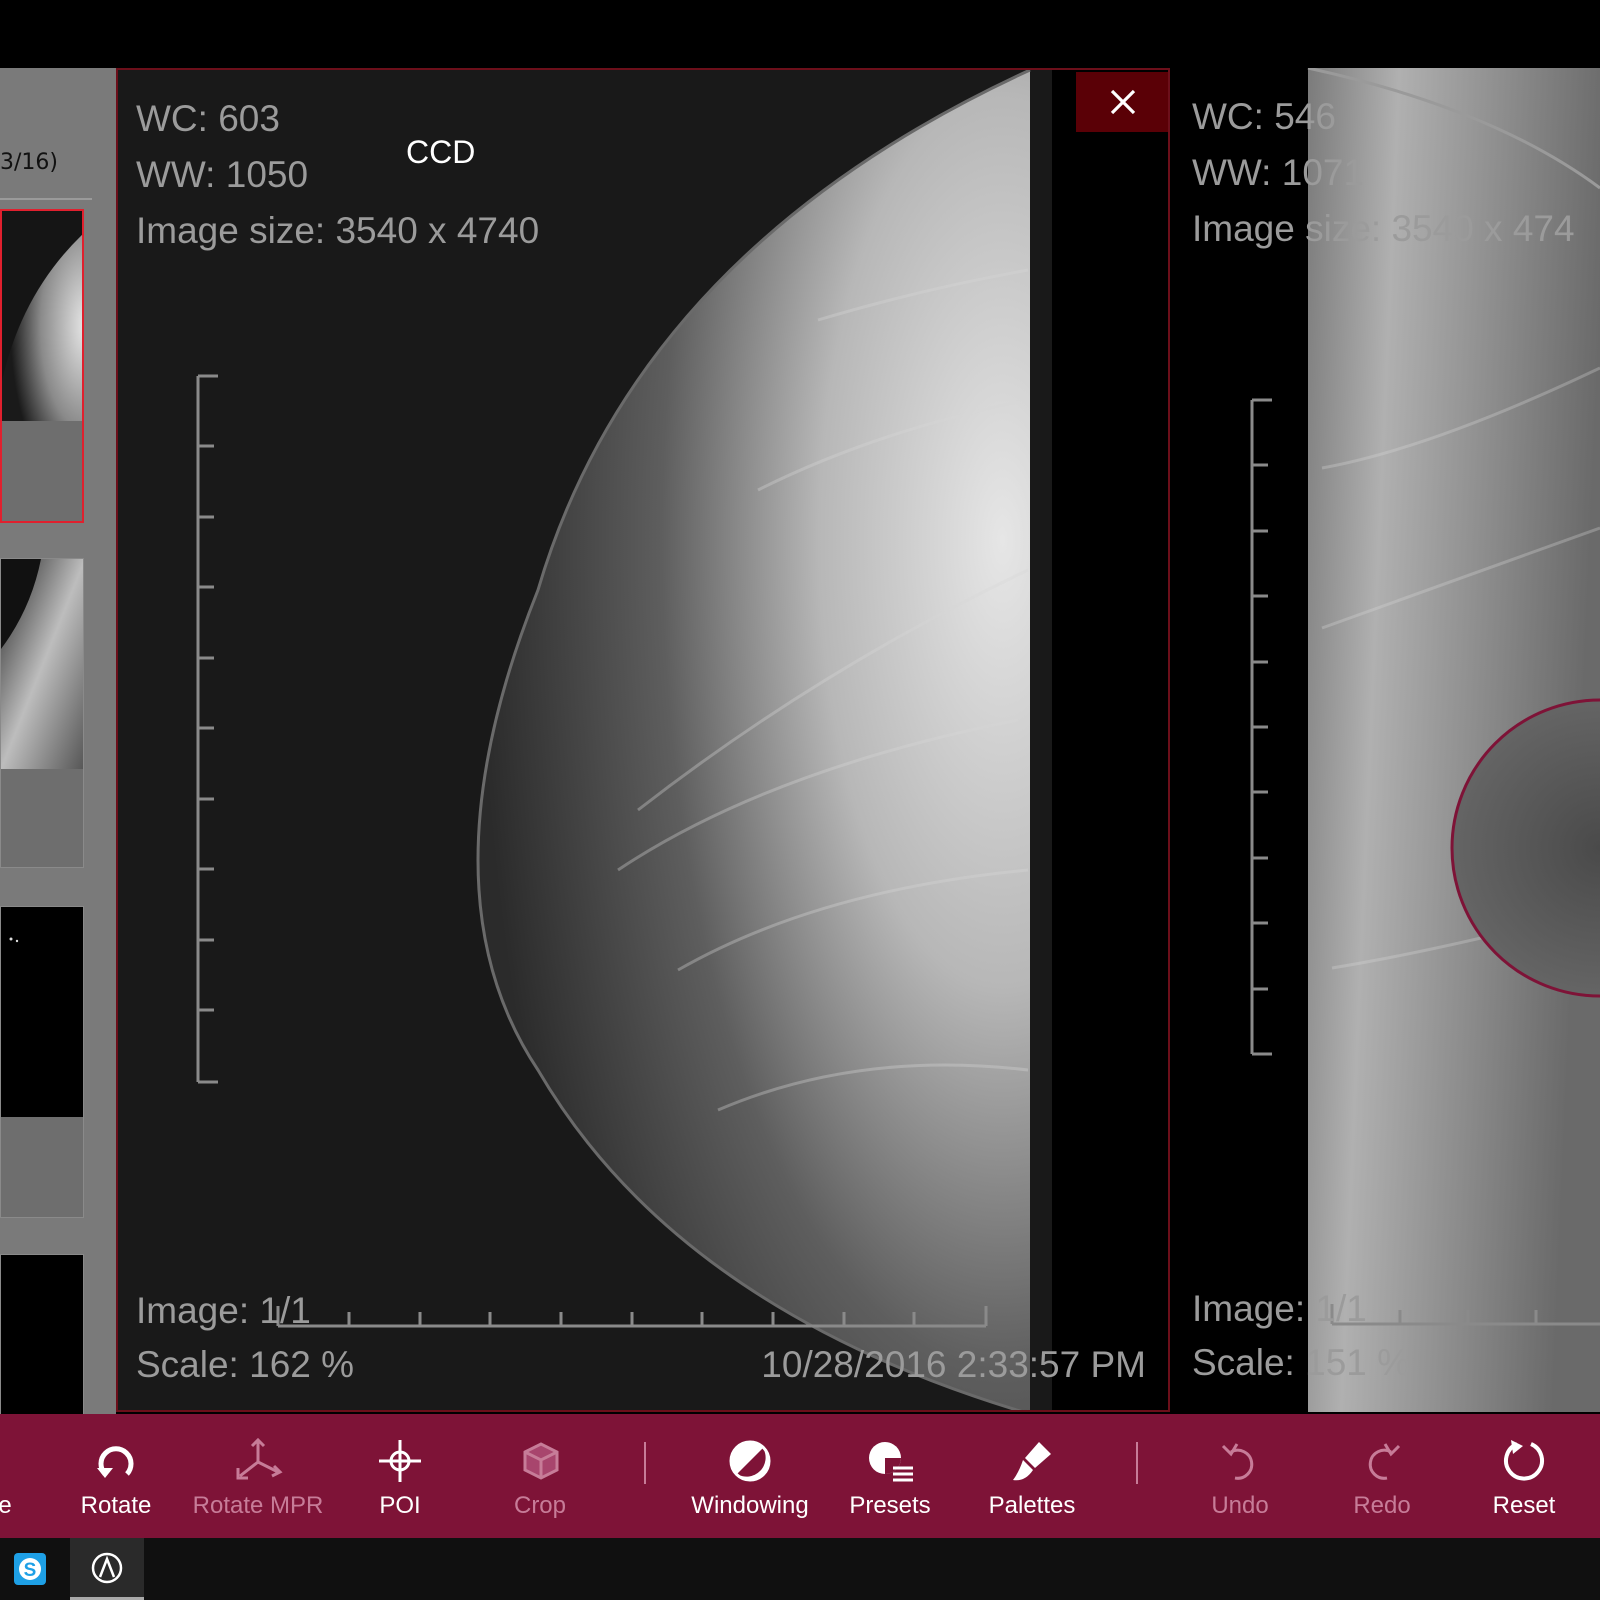 This screenshot has width=1600, height=1600. What do you see at coordinates (116, 1449) in the screenshot?
I see `rotate-icon` at bounding box center [116, 1449].